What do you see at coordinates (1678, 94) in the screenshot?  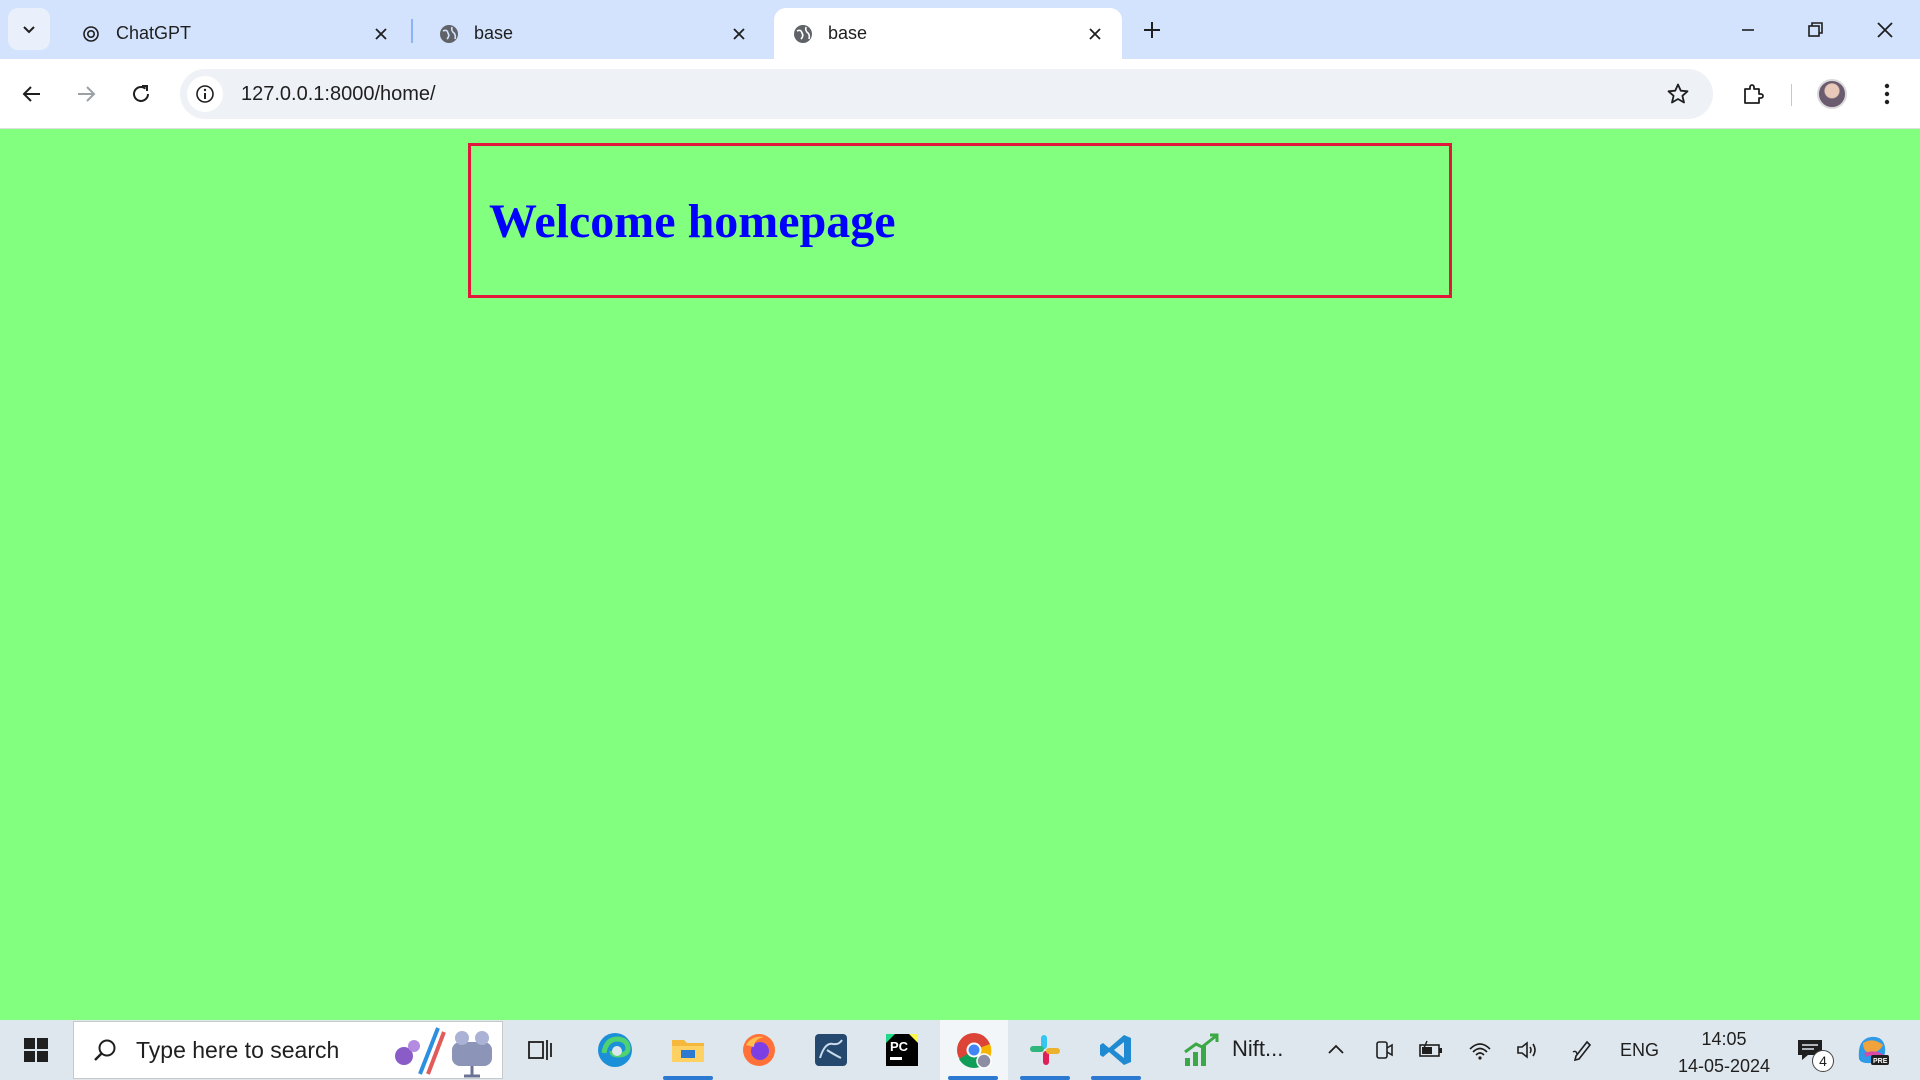 I see `bookmark-star-icon` at bounding box center [1678, 94].